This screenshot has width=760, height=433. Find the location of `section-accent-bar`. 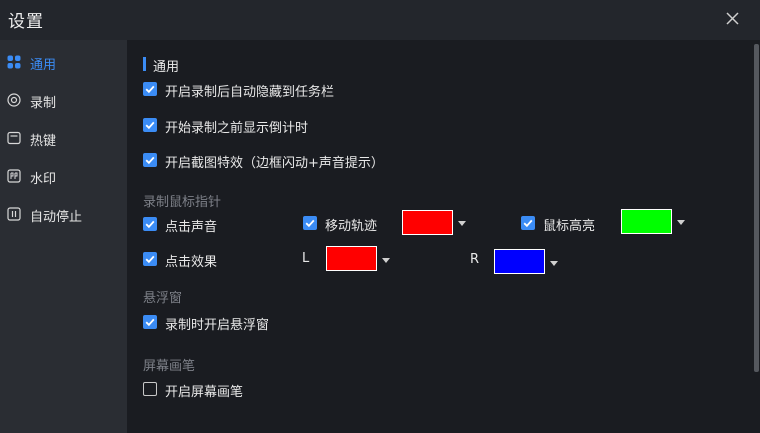

section-accent-bar is located at coordinates (144, 64).